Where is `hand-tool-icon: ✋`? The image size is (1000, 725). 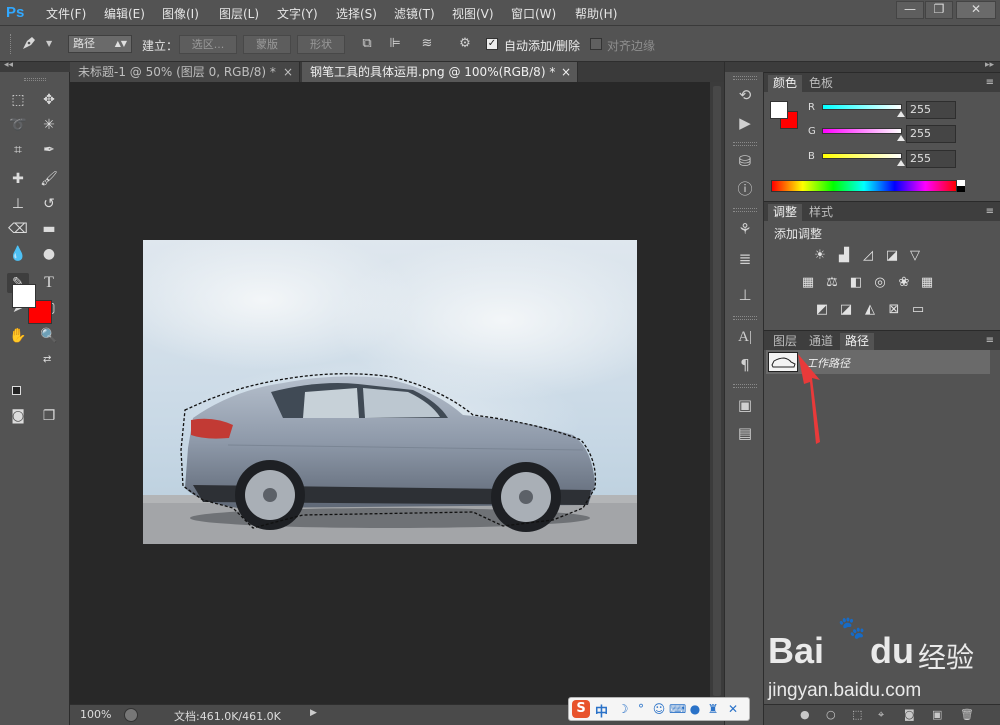
hand-tool-icon: ✋ is located at coordinates (18, 336).